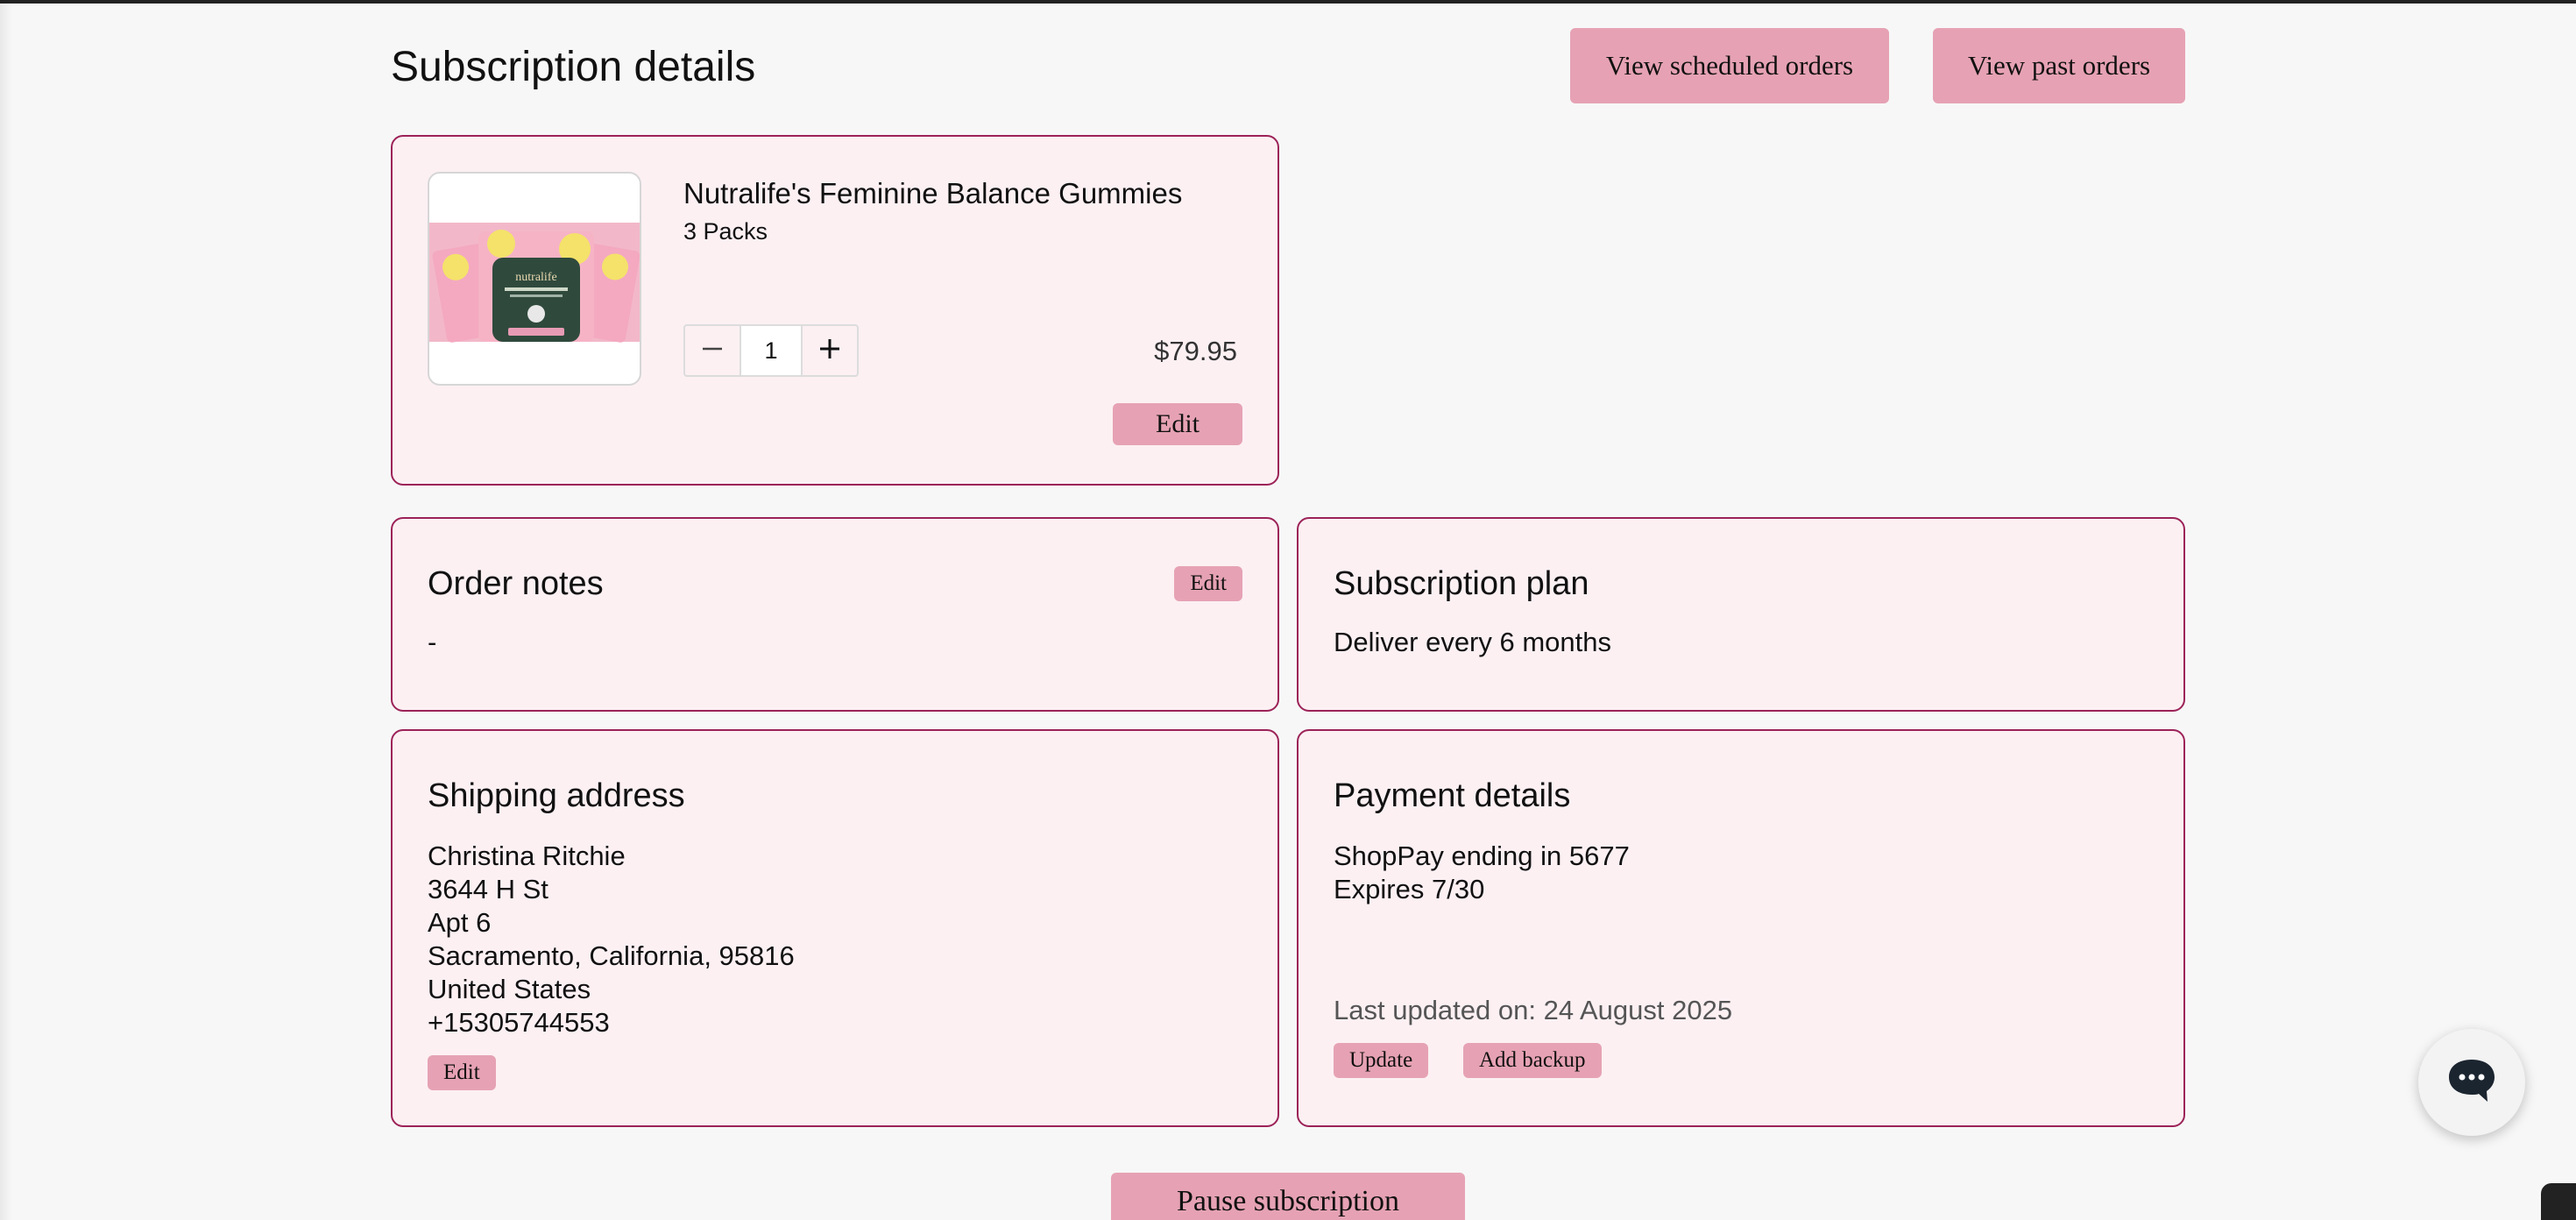  I want to click on subscription-plan-value: Deliver every 6 months, so click(1473, 642).